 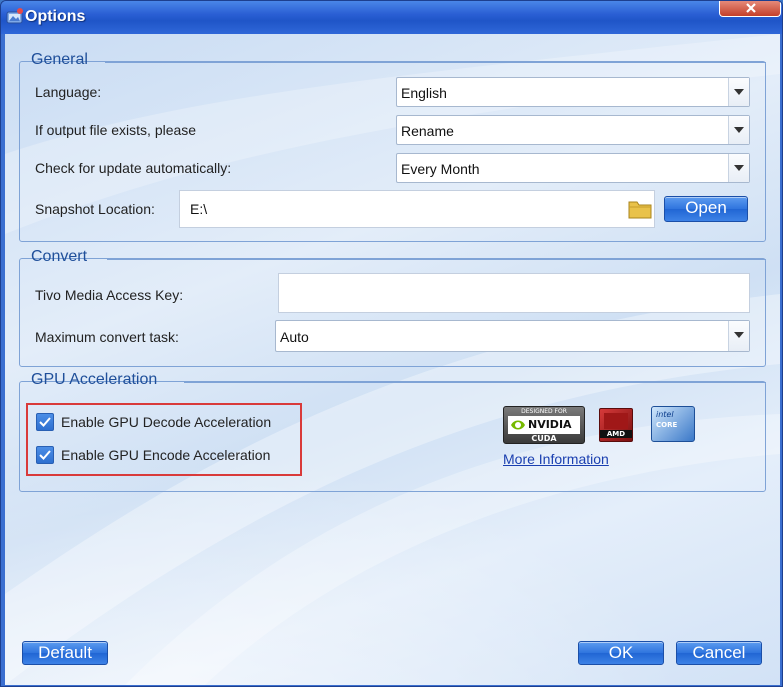 I want to click on language-dropdown-button, so click(x=738, y=92).